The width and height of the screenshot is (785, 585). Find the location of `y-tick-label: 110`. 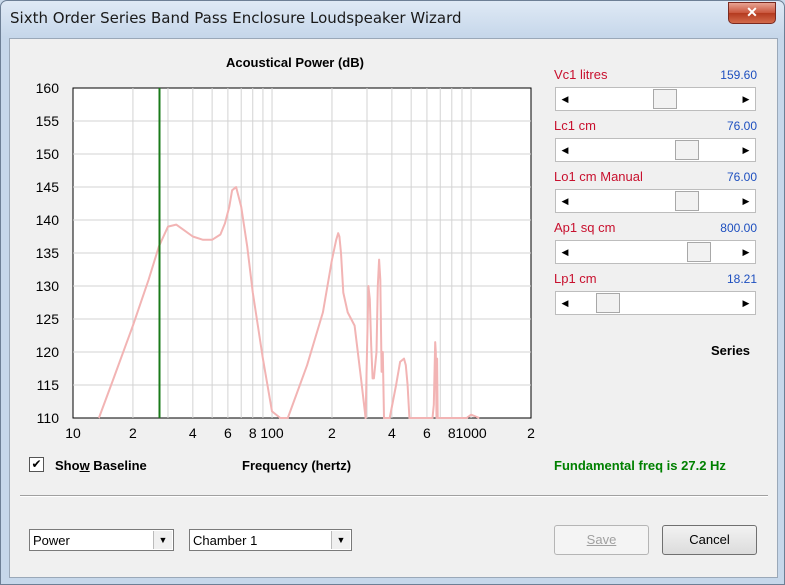

y-tick-label: 110 is located at coordinates (48, 418).